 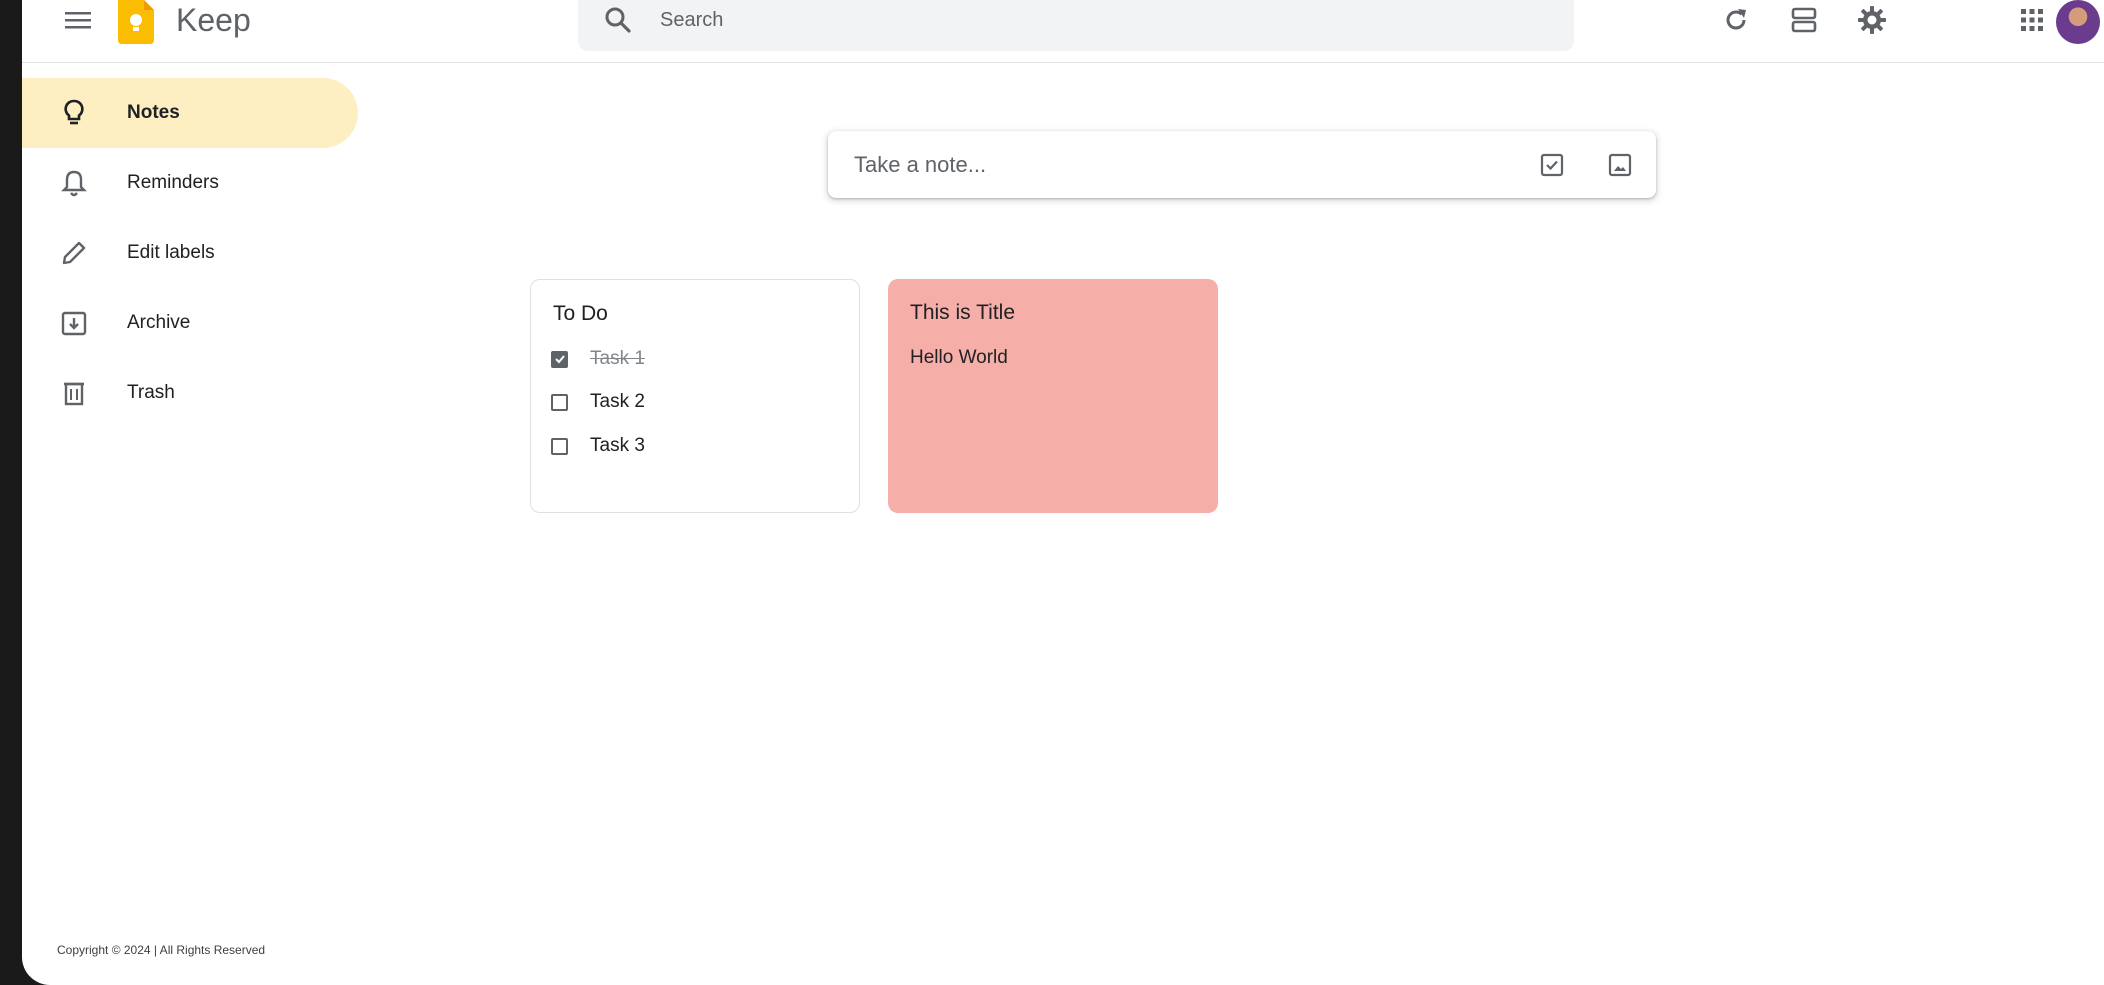 What do you see at coordinates (695, 396) in the screenshot?
I see `note-card-todo: To Do Task 1 Task 2 Task 3` at bounding box center [695, 396].